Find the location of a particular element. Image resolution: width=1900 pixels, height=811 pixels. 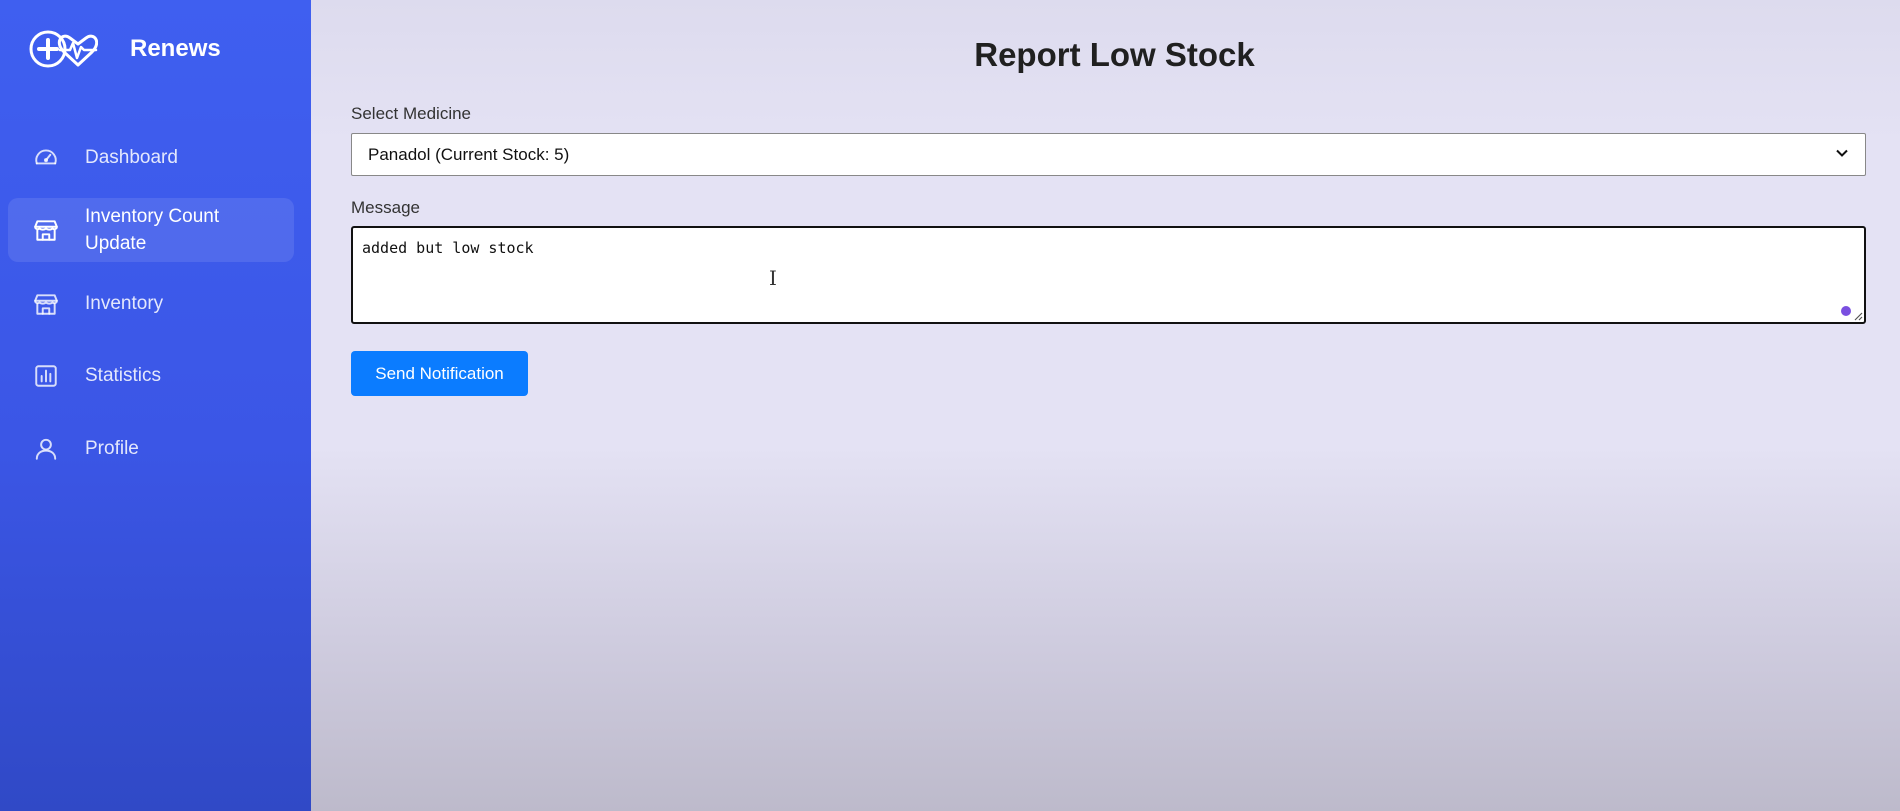

sidebar-item-label: Inventory Count Update is located at coordinates (152, 230).